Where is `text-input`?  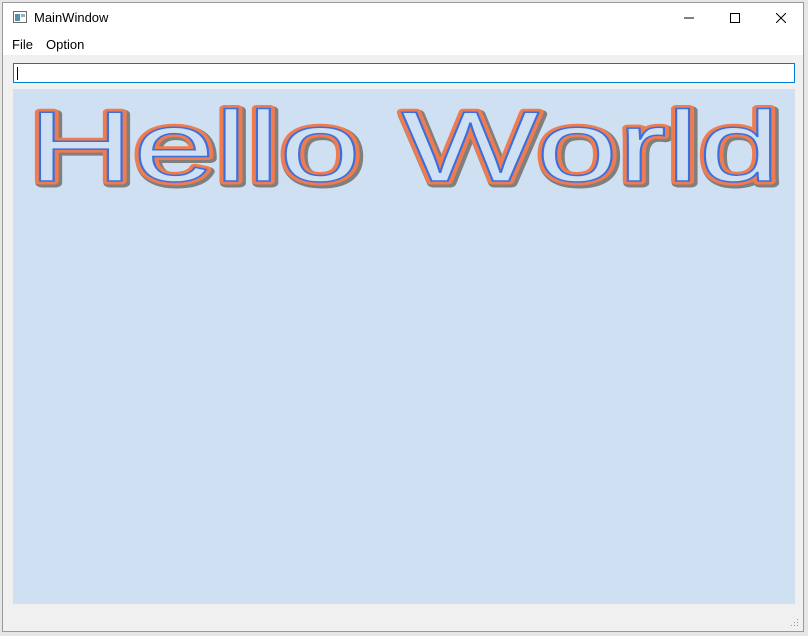
text-input is located at coordinates (404, 73).